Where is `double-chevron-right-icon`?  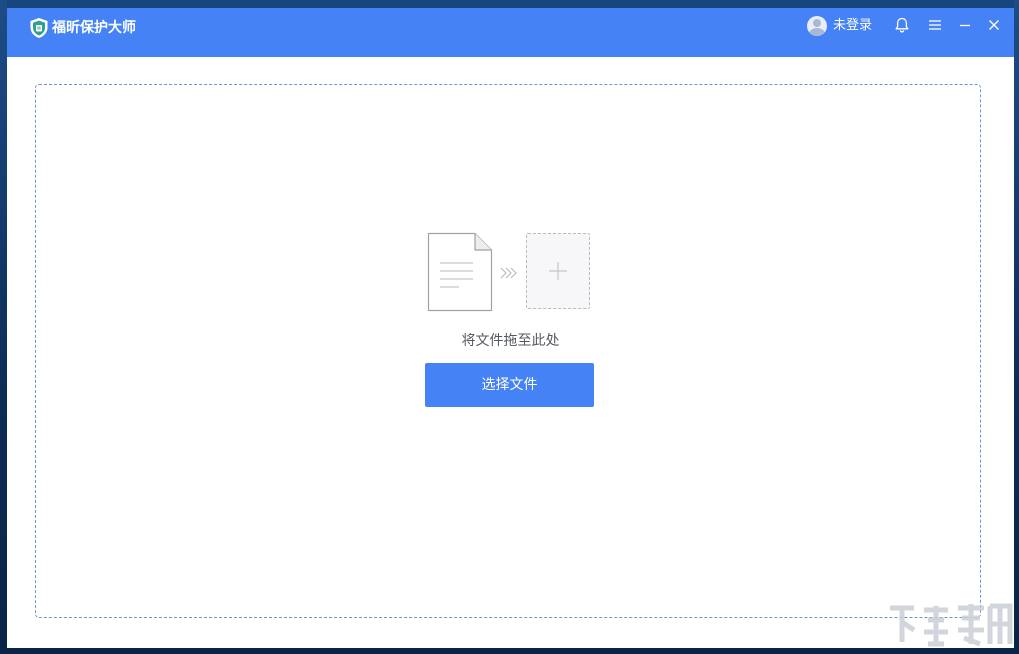
double-chevron-right-icon is located at coordinates (508, 273).